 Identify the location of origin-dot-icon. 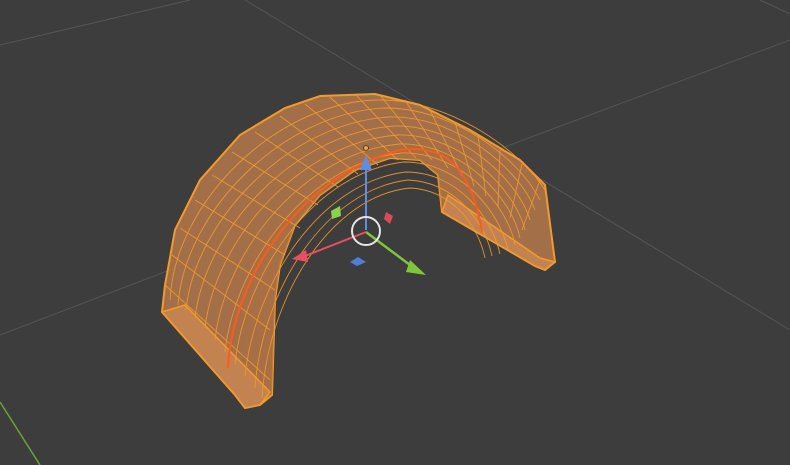
(366, 148).